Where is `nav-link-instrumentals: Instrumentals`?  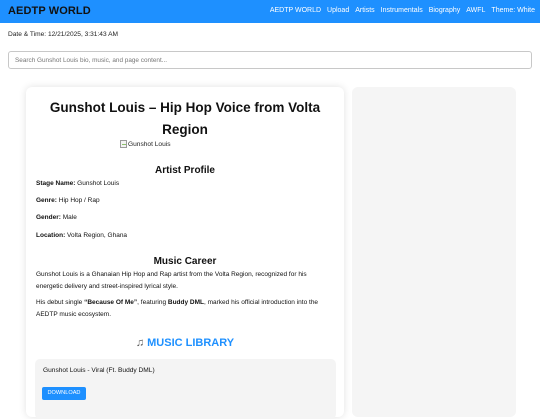 nav-link-instrumentals: Instrumentals is located at coordinates (402, 10).